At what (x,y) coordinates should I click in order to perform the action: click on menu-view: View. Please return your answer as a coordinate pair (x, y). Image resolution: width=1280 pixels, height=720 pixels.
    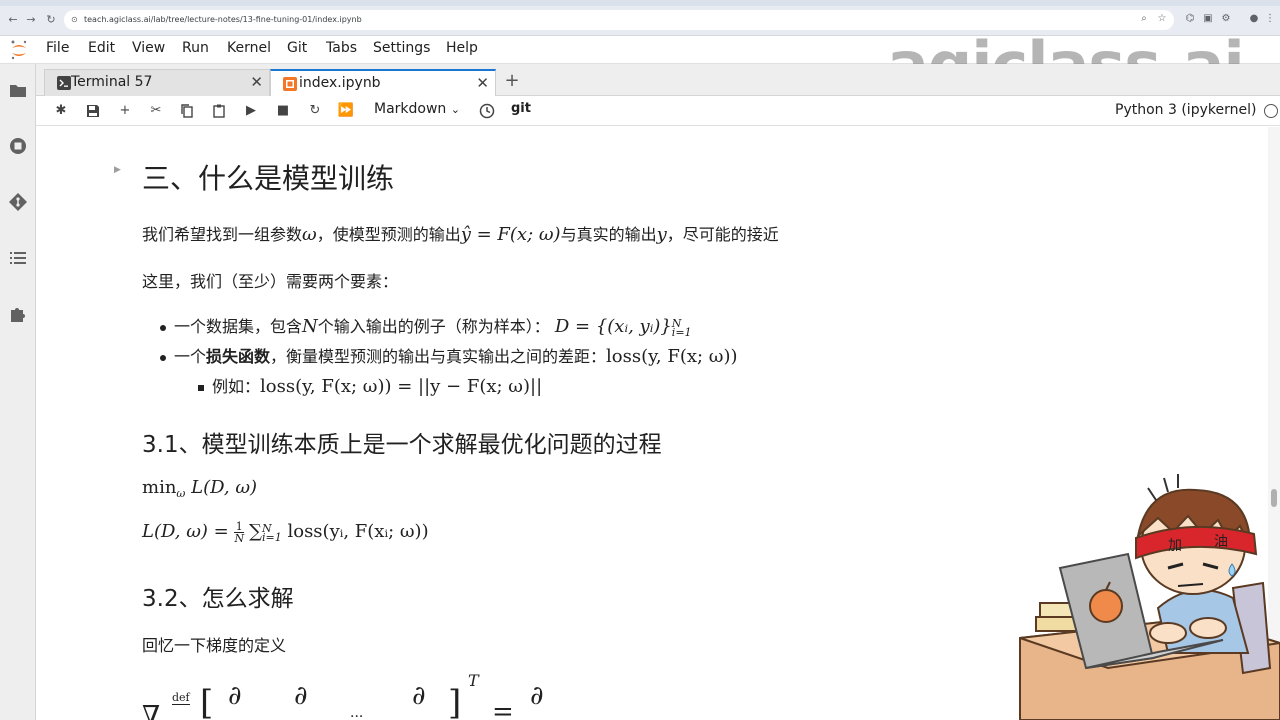
    Looking at the image, I should click on (148, 48).